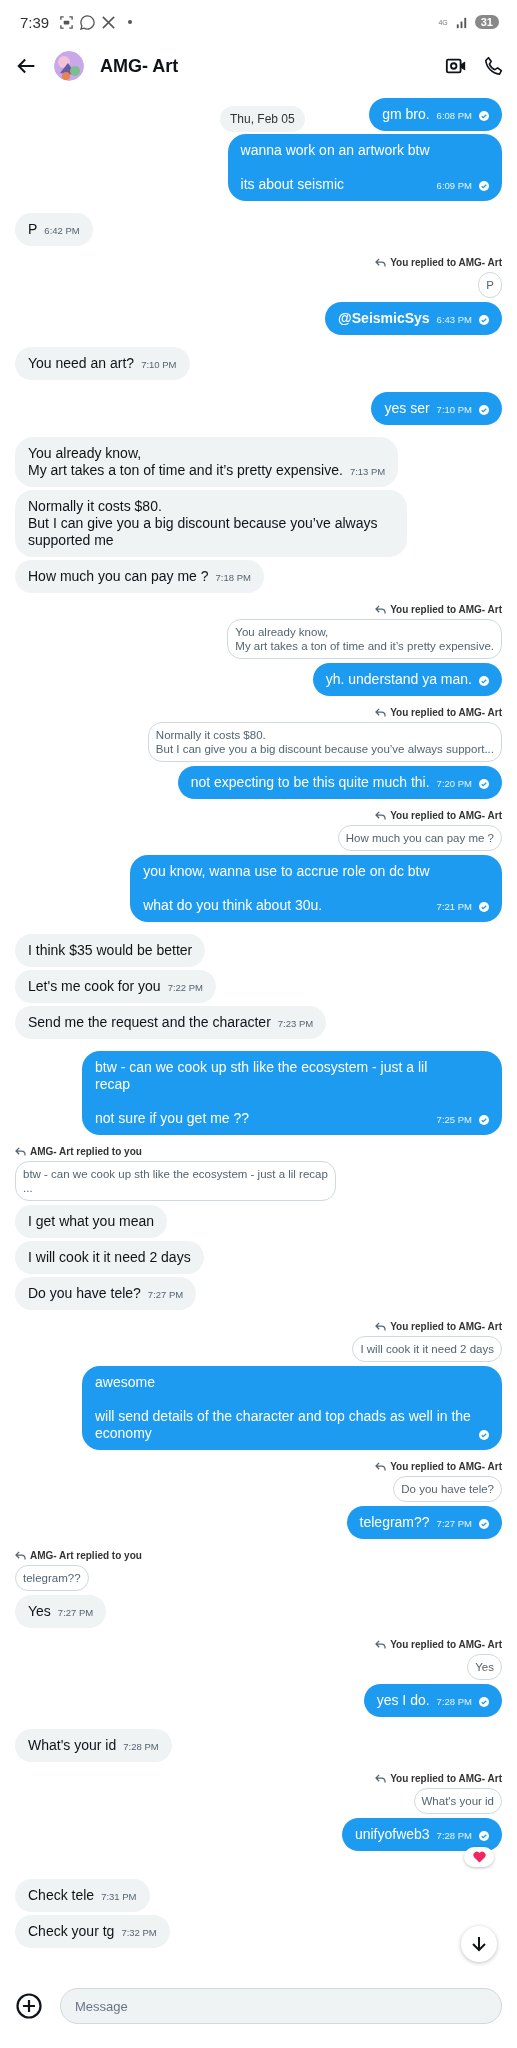  Describe the element at coordinates (110, 950) in the screenshot. I see `message-bubble: I think $35 would be better` at that location.